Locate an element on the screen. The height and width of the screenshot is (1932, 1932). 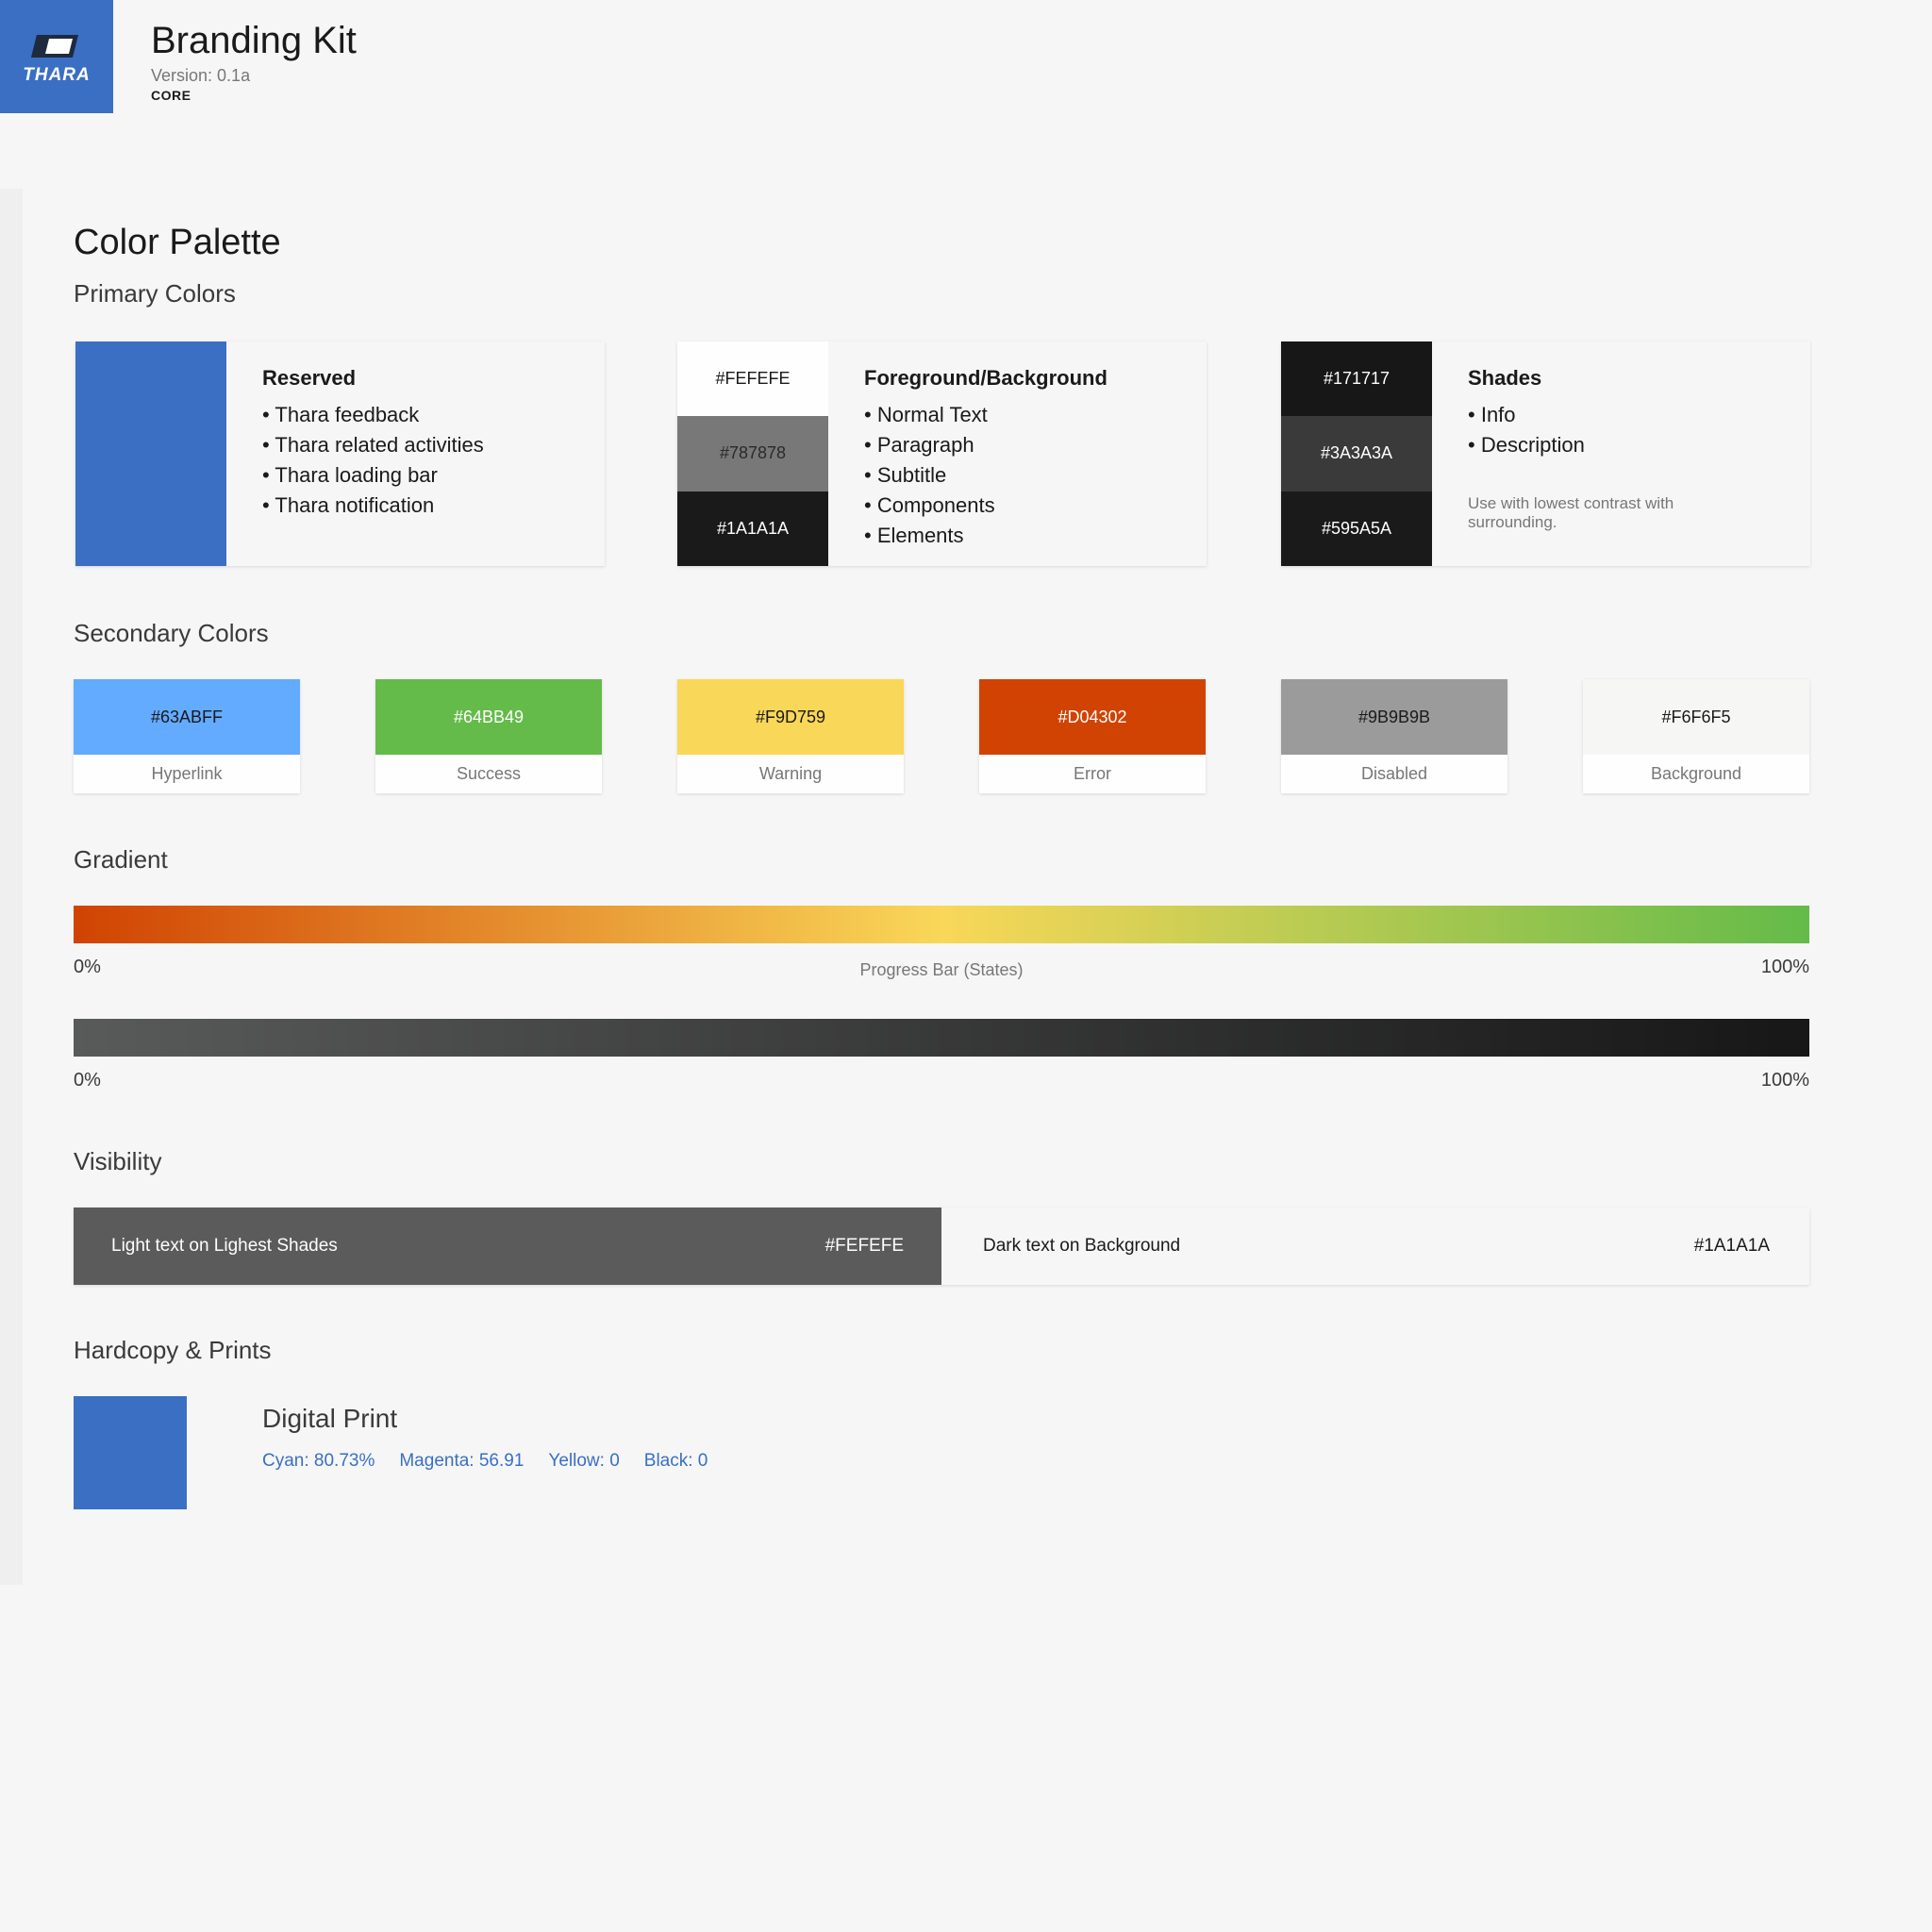
color-tile-error: #D04302 Error is located at coordinates (1092, 736).